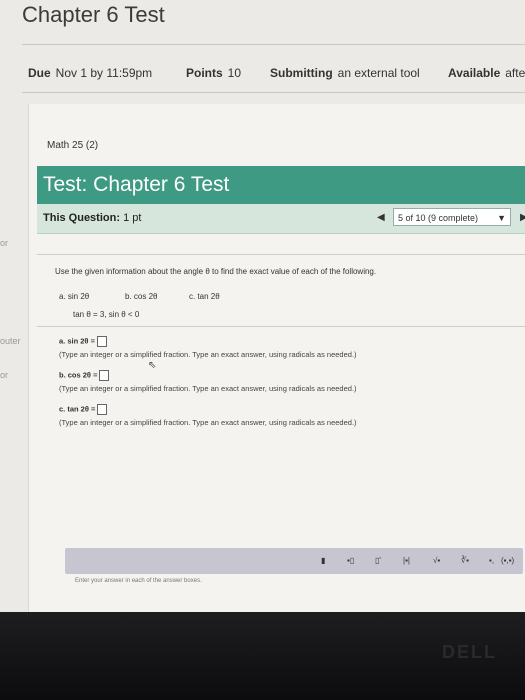  Describe the element at coordinates (345, 73) in the screenshot. I see `submitting-info: Submitting an external tool` at that location.